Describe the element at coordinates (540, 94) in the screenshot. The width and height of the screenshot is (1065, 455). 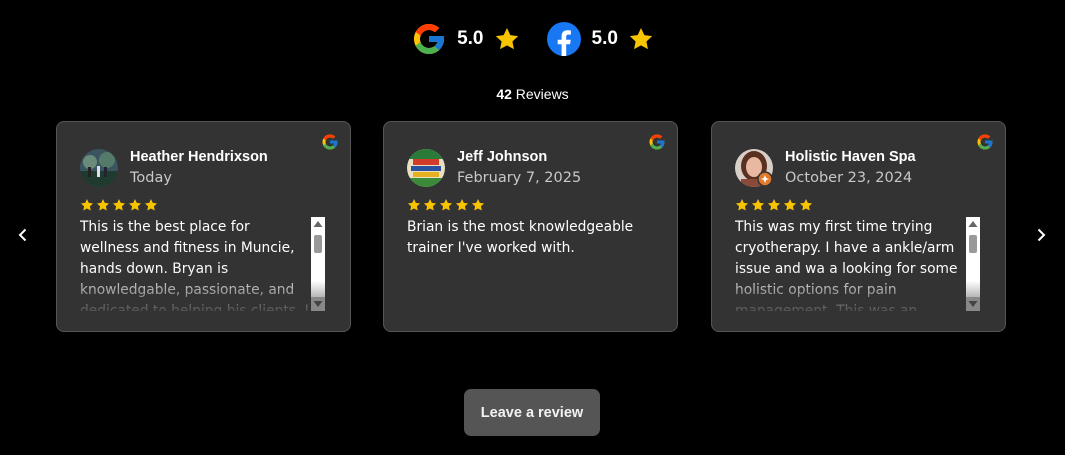
I see `review-count-label: Reviews` at that location.